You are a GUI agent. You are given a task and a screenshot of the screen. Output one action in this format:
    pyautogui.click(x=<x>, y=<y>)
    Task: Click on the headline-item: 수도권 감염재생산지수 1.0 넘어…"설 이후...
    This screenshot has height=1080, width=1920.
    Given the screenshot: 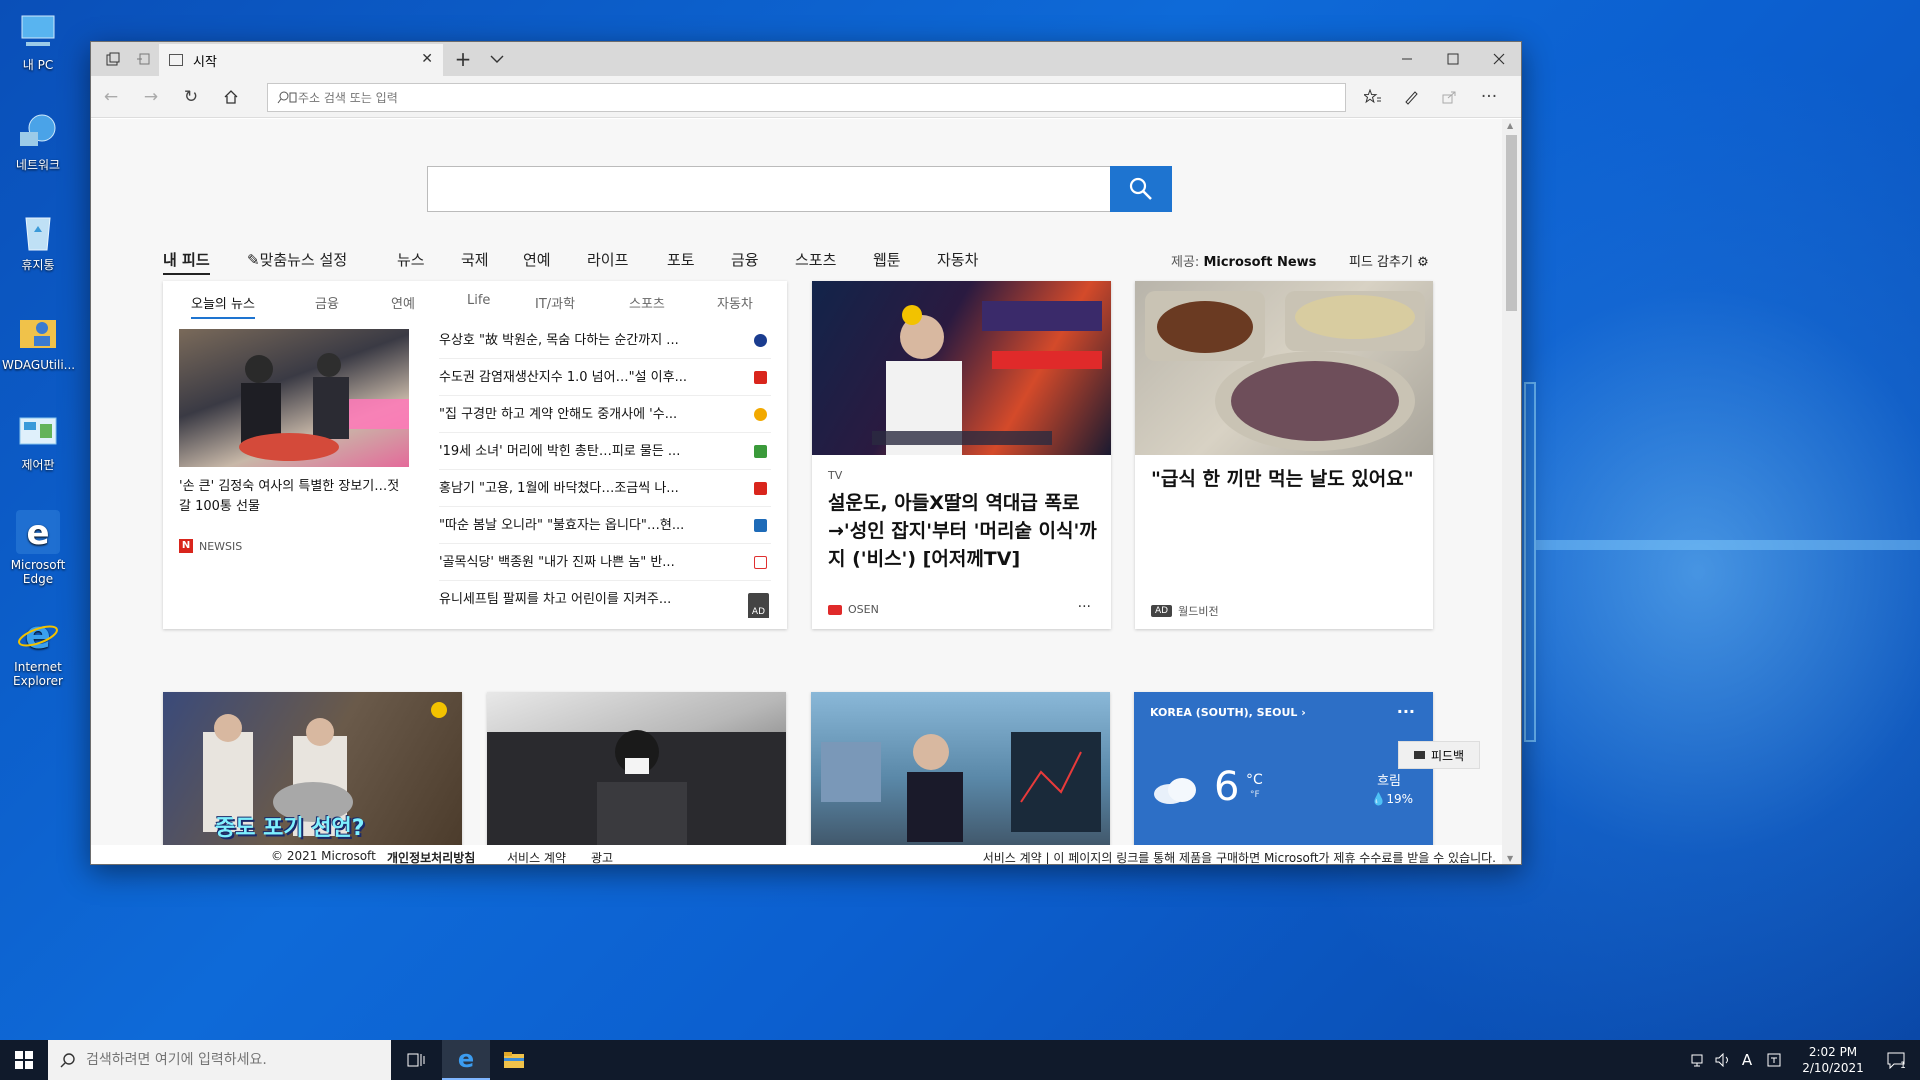 What is the action you would take?
    pyautogui.click(x=605, y=378)
    